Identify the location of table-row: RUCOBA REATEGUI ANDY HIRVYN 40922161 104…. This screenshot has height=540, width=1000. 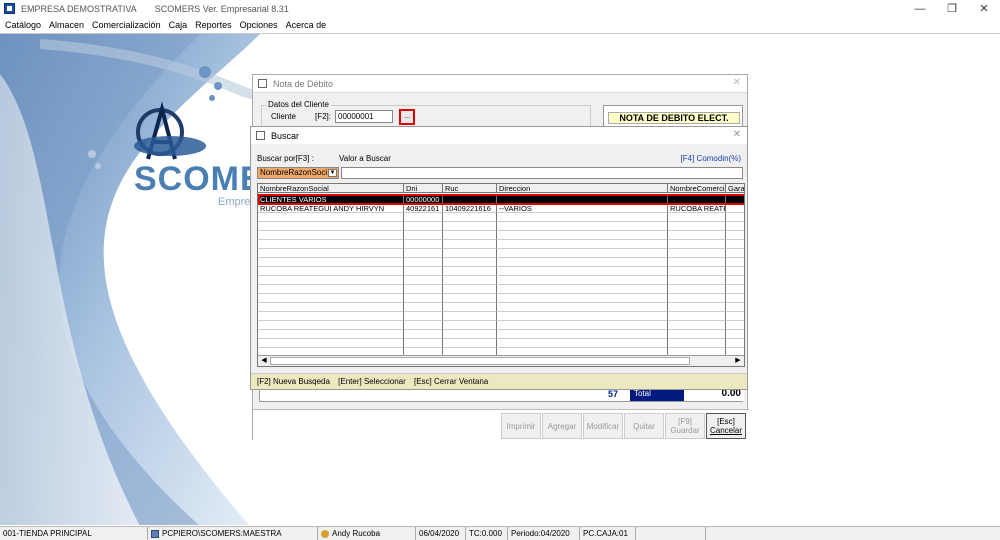
(501, 208).